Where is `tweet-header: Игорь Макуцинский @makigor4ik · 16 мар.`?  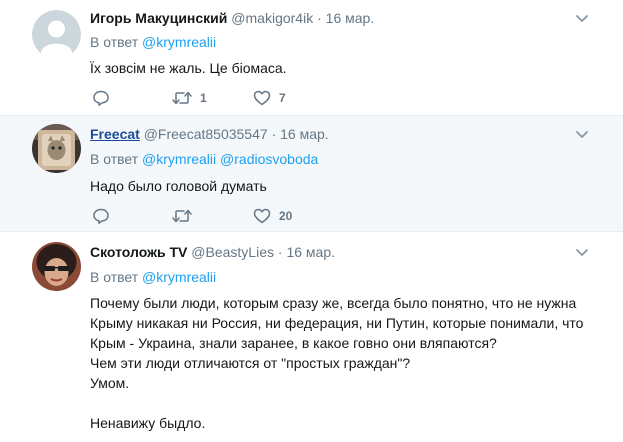
tweet-header: Игорь Макуцинский @makigor4ik · 16 мар. is located at coordinates (232, 18).